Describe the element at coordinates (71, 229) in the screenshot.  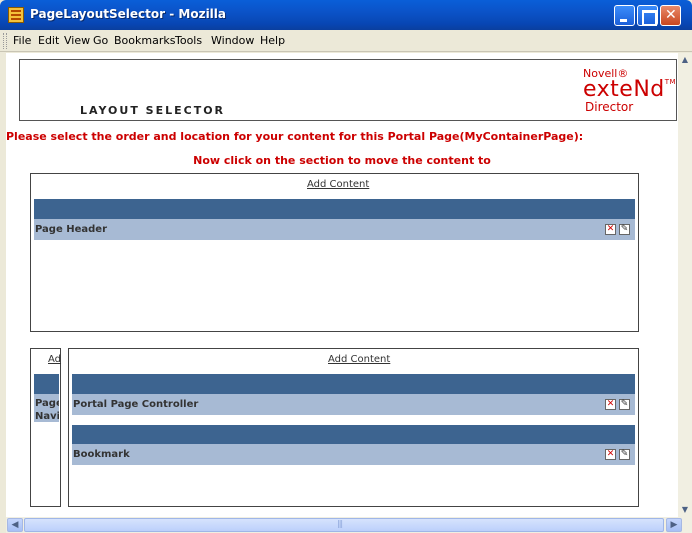
I see `portlet-label: Page Header` at that location.